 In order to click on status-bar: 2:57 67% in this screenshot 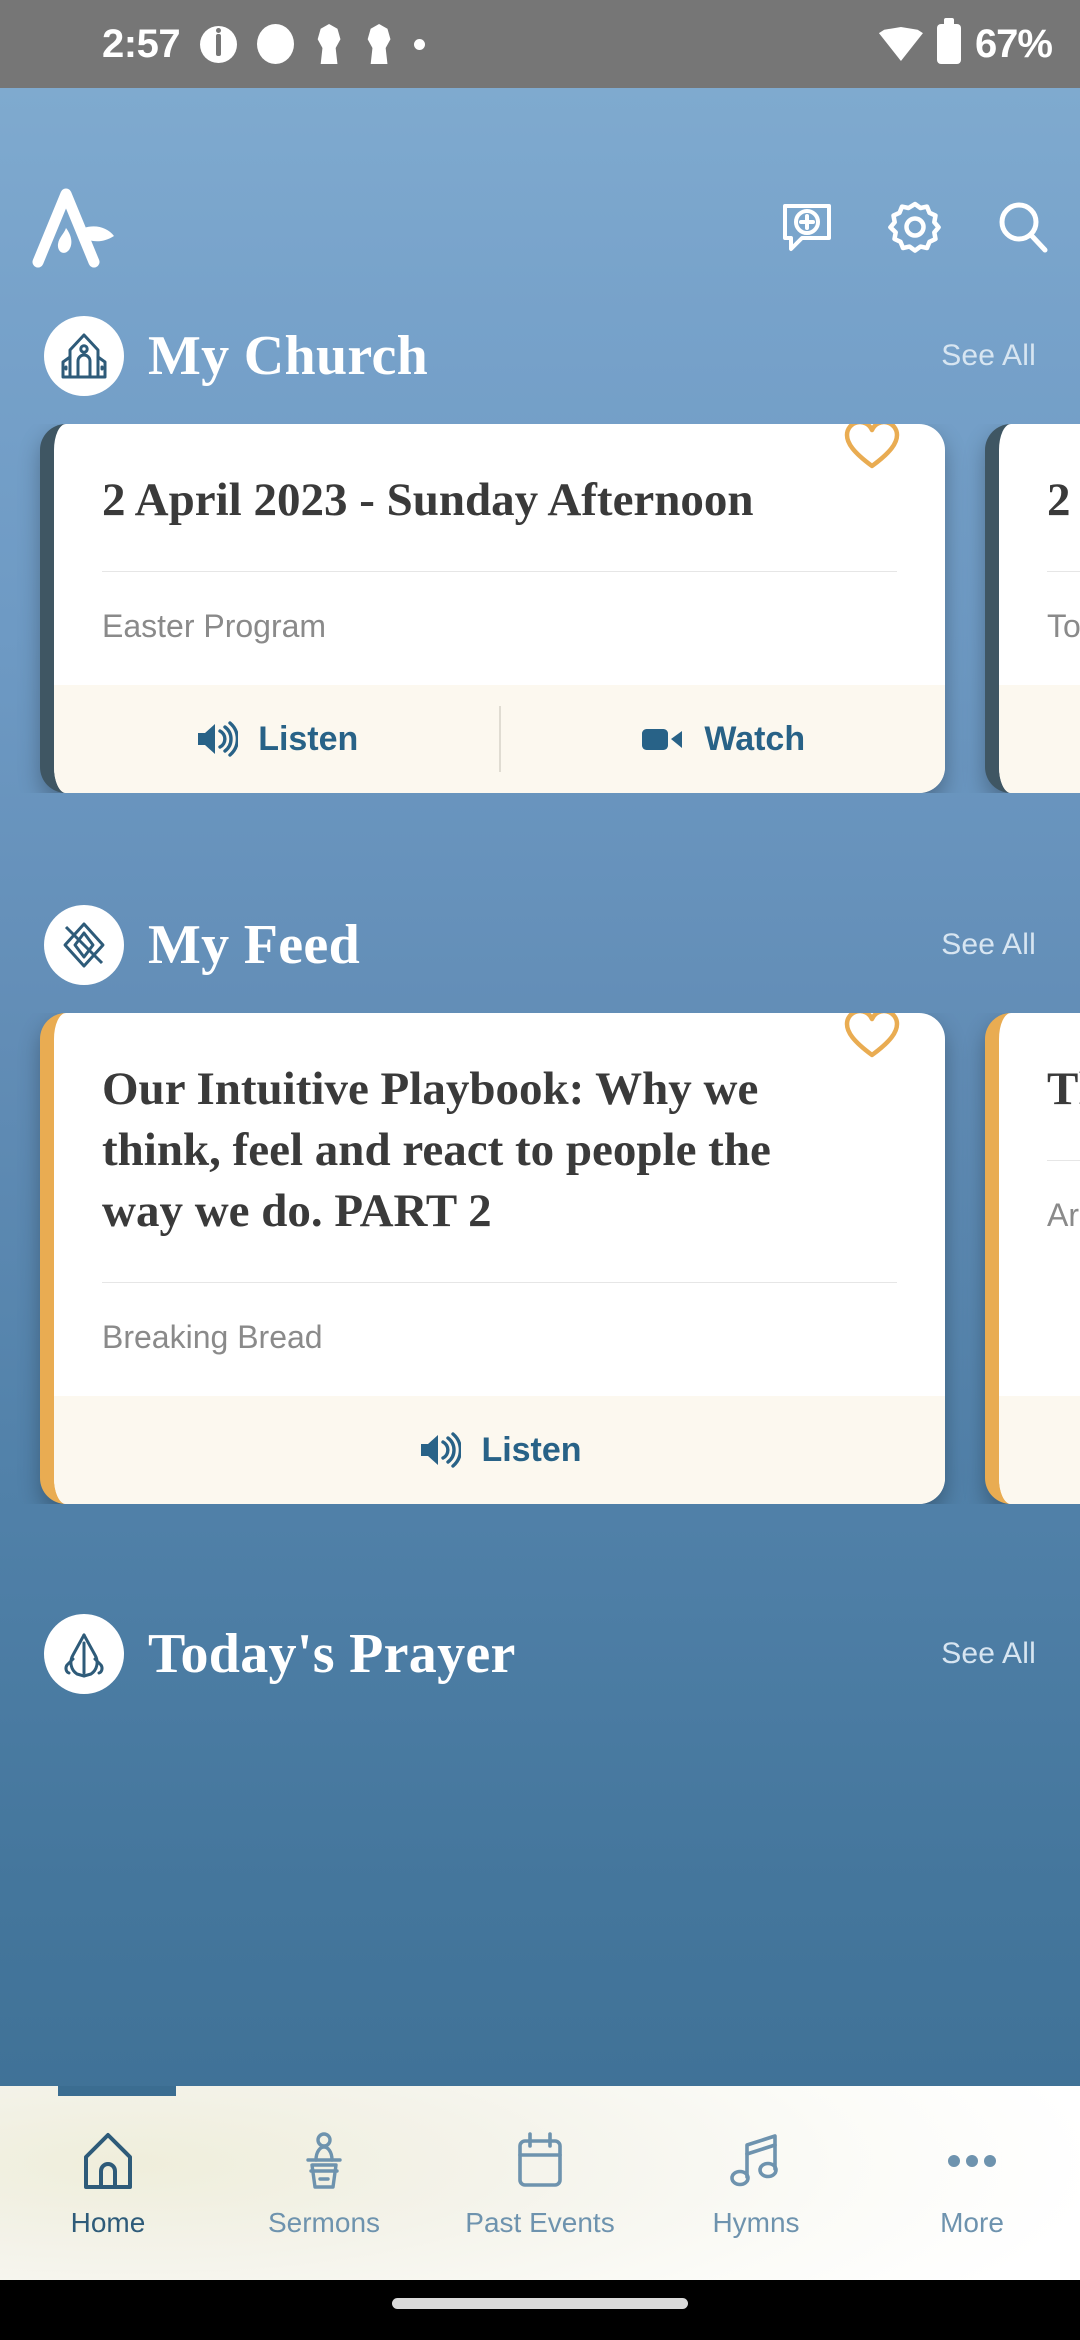, I will do `click(540, 44)`.